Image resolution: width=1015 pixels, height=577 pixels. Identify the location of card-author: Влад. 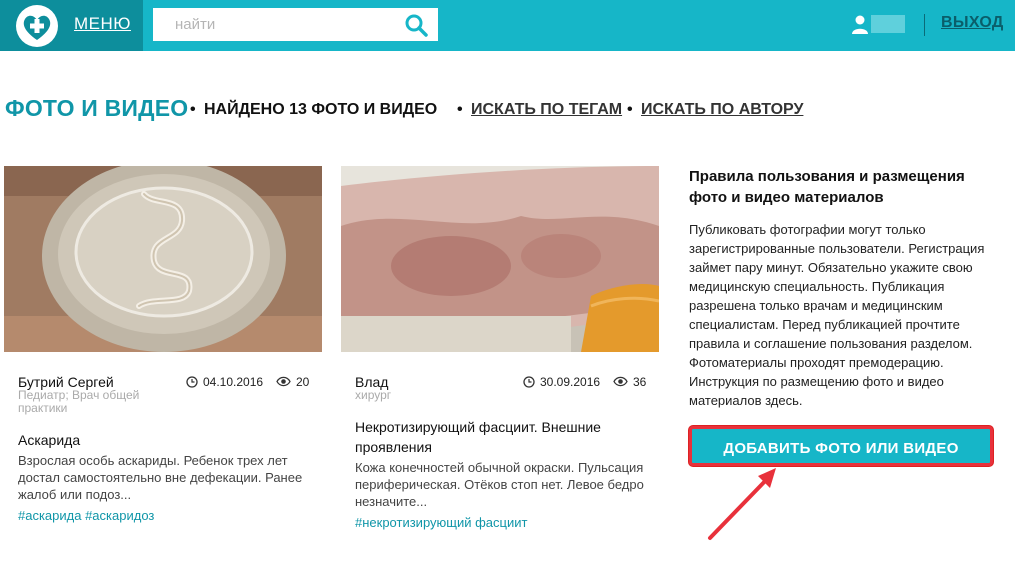
(371, 382).